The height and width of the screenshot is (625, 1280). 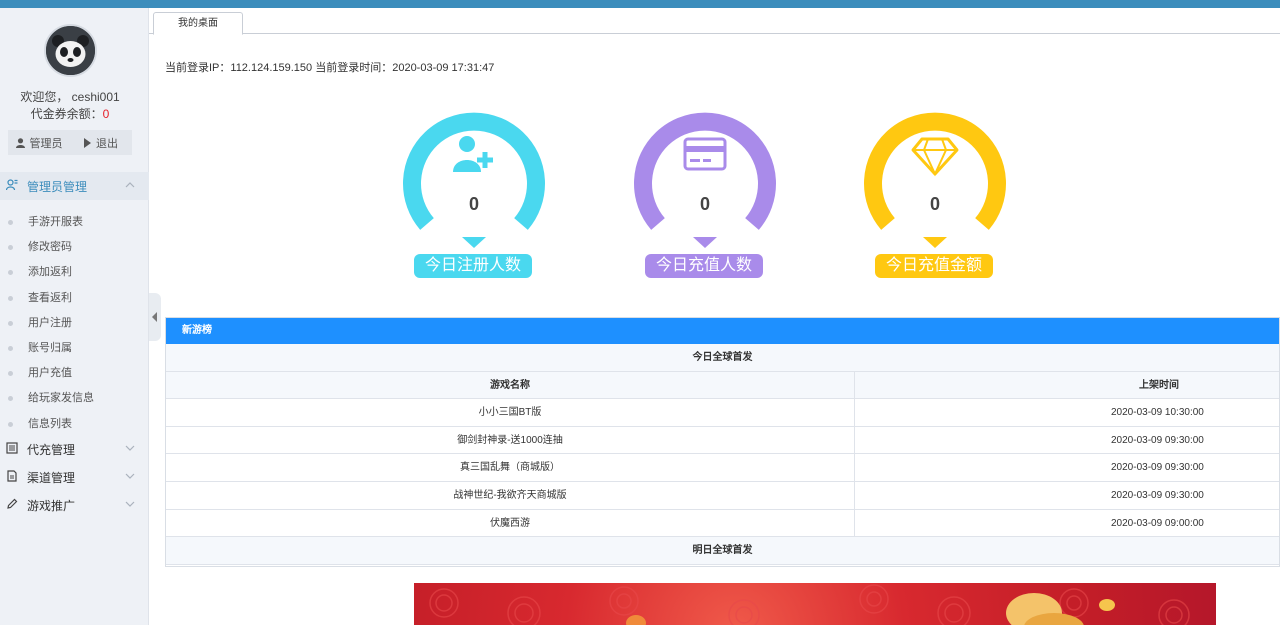 I want to click on game-name: 小小三国BT版, so click(x=510, y=412).